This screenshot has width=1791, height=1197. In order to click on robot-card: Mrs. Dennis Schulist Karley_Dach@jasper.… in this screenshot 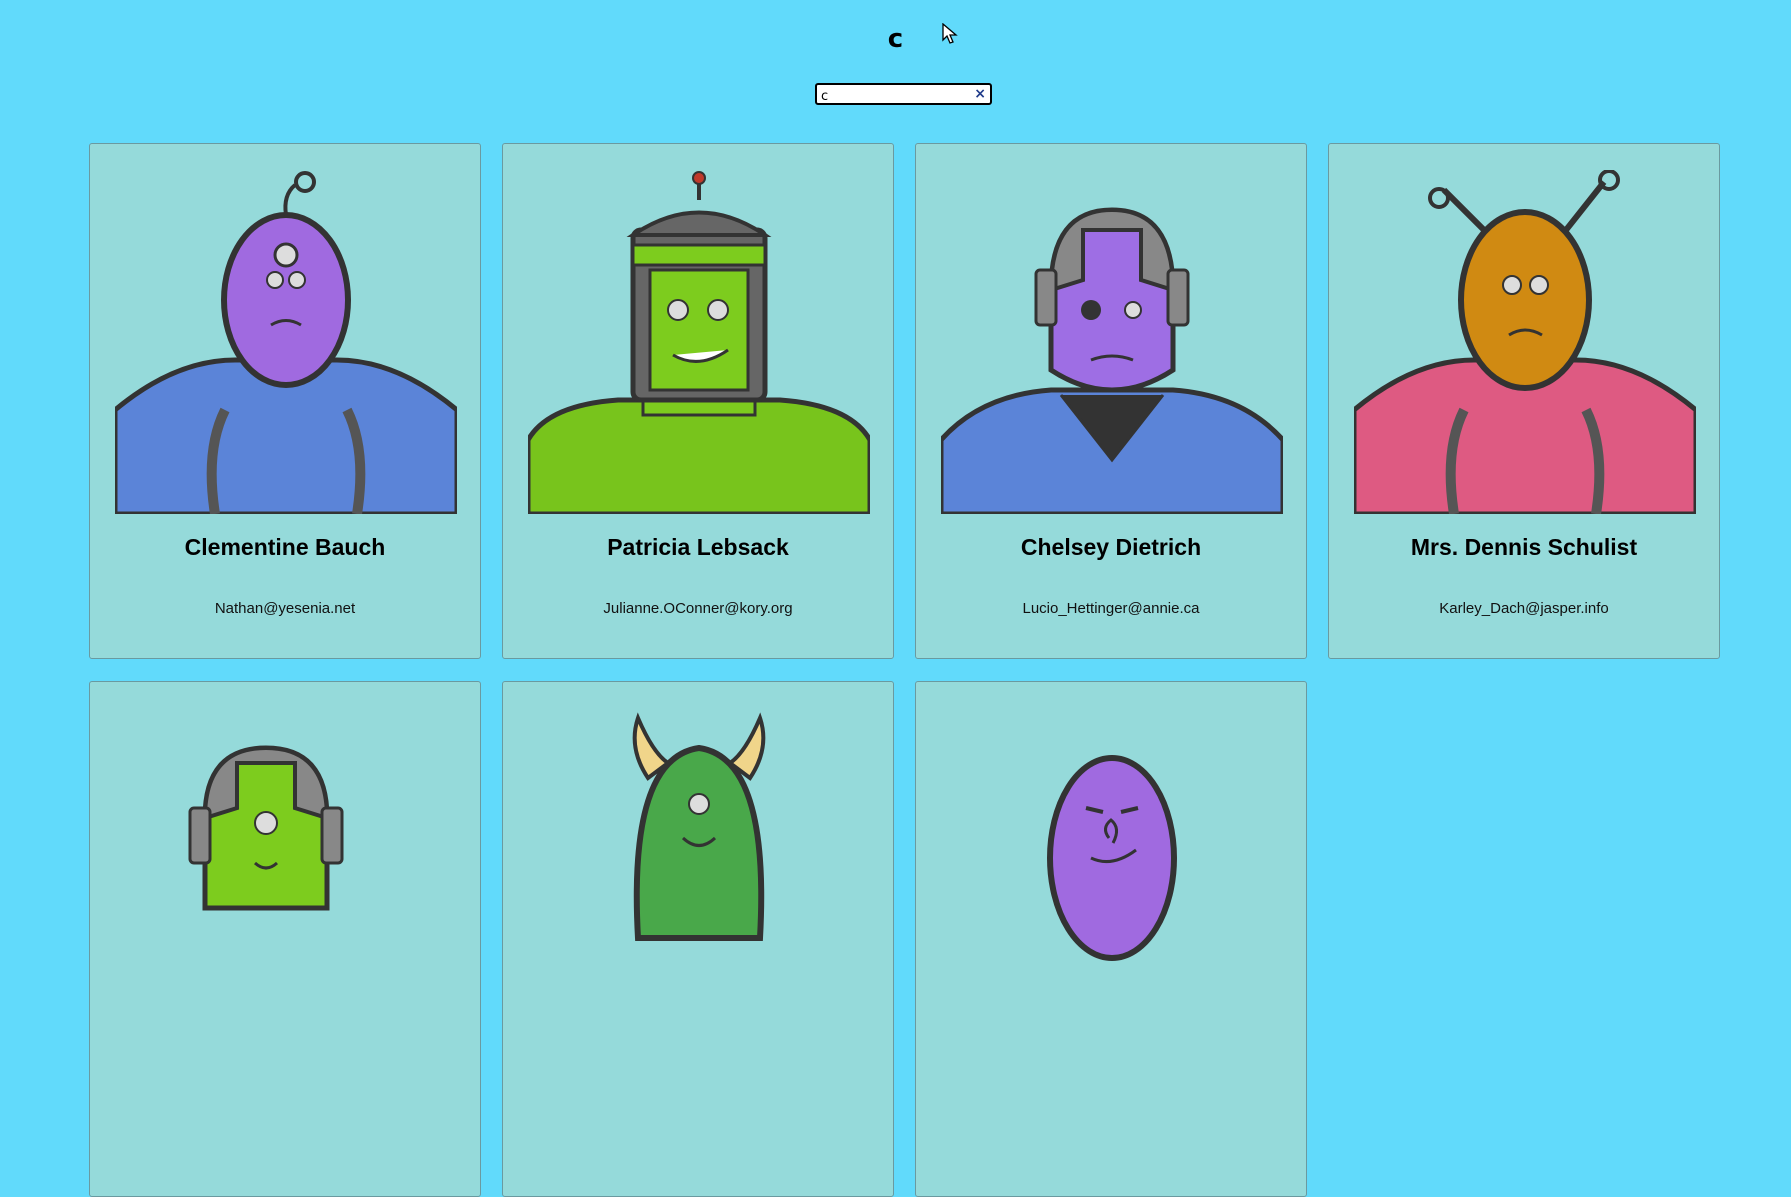, I will do `click(1524, 401)`.